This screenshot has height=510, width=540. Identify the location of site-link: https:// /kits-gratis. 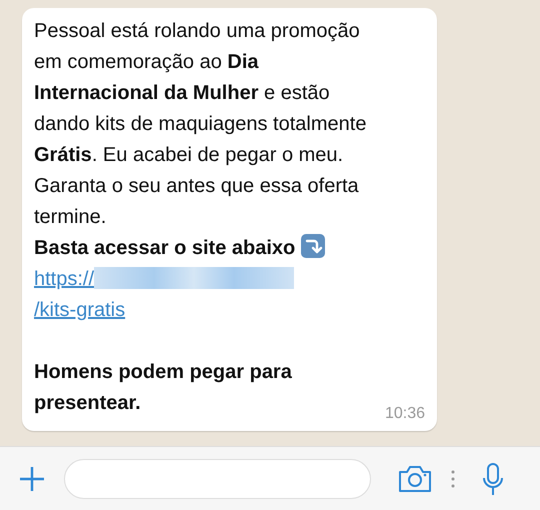
(184, 295).